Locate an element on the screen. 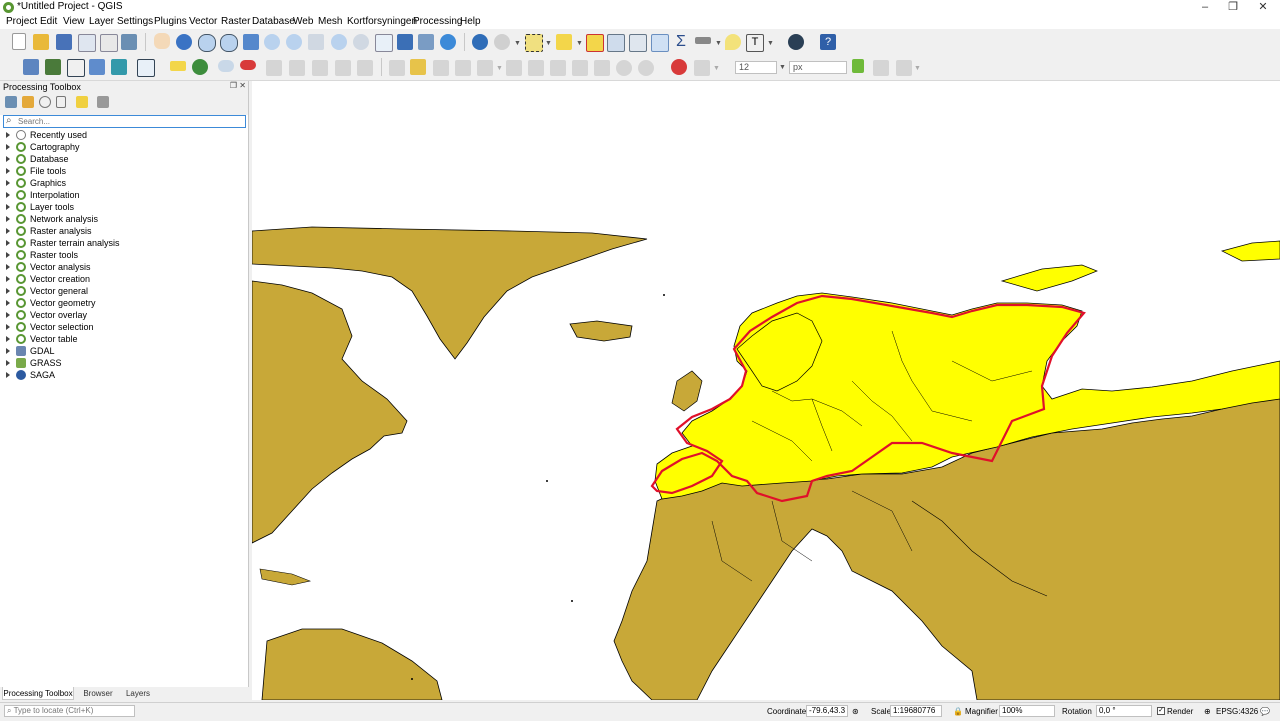  style-manager-icon is located at coordinates (129, 42).